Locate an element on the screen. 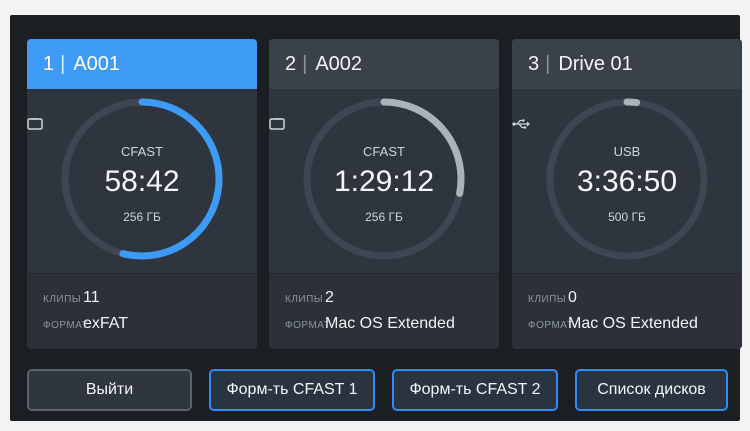 Image resolution: width=750 pixels, height=431 pixels. remaining-gauge: USB 3:36:50 500 ГБ is located at coordinates (627, 181).